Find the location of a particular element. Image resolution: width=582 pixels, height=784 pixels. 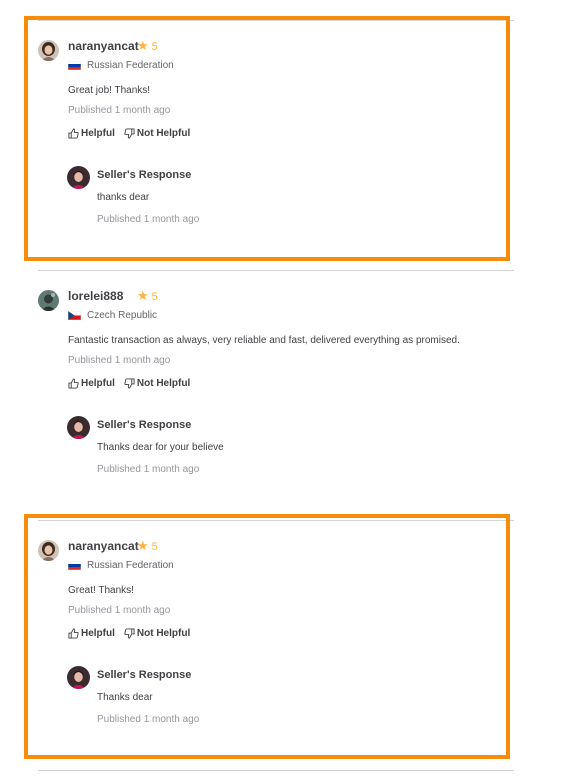

review-votes: Helpful Not Helpful is located at coordinates (129, 383).